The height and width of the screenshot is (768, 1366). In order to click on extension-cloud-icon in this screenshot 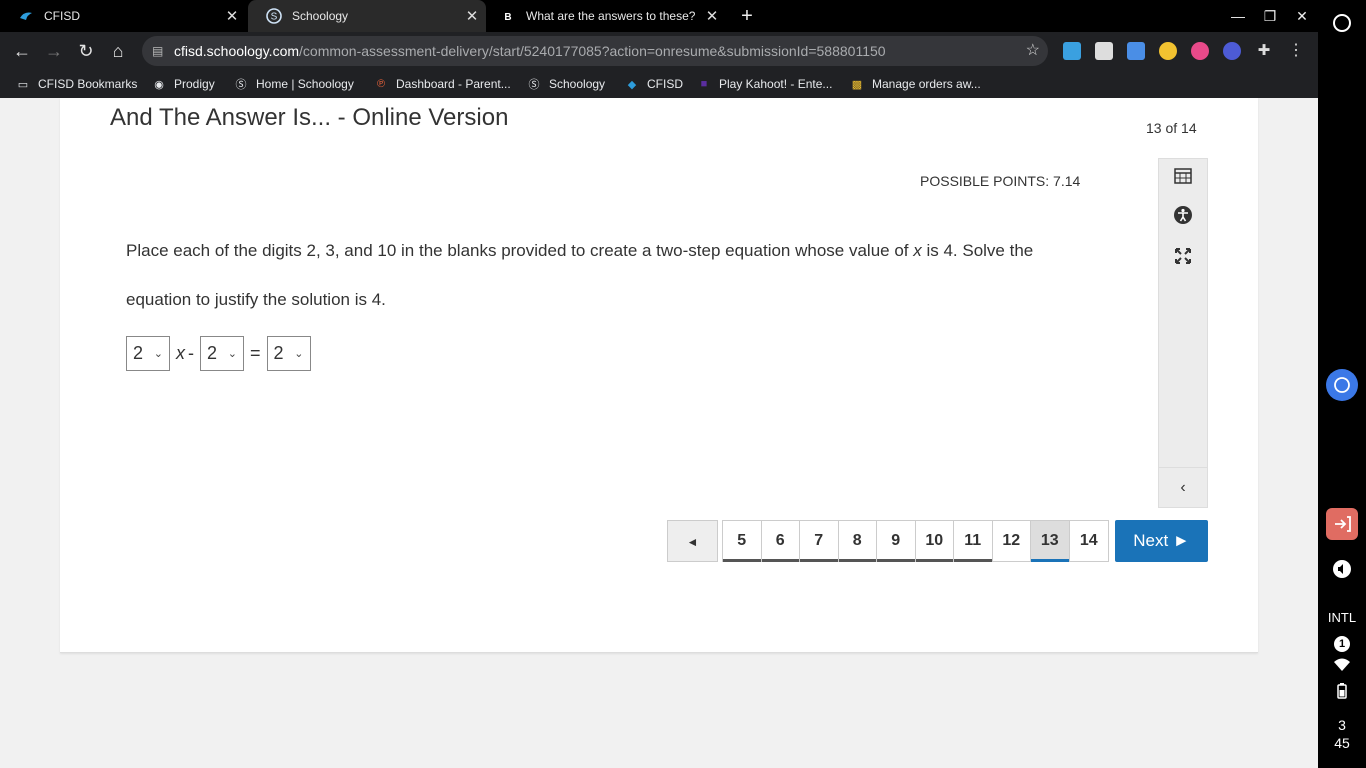, I will do `click(1072, 51)`.